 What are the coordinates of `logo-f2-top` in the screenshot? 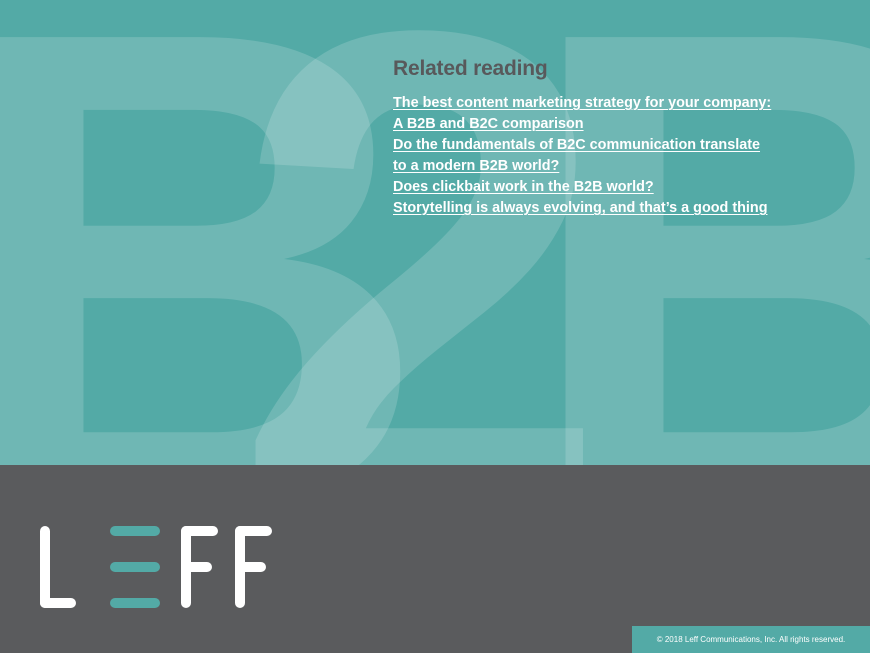 It's located at (253, 531).